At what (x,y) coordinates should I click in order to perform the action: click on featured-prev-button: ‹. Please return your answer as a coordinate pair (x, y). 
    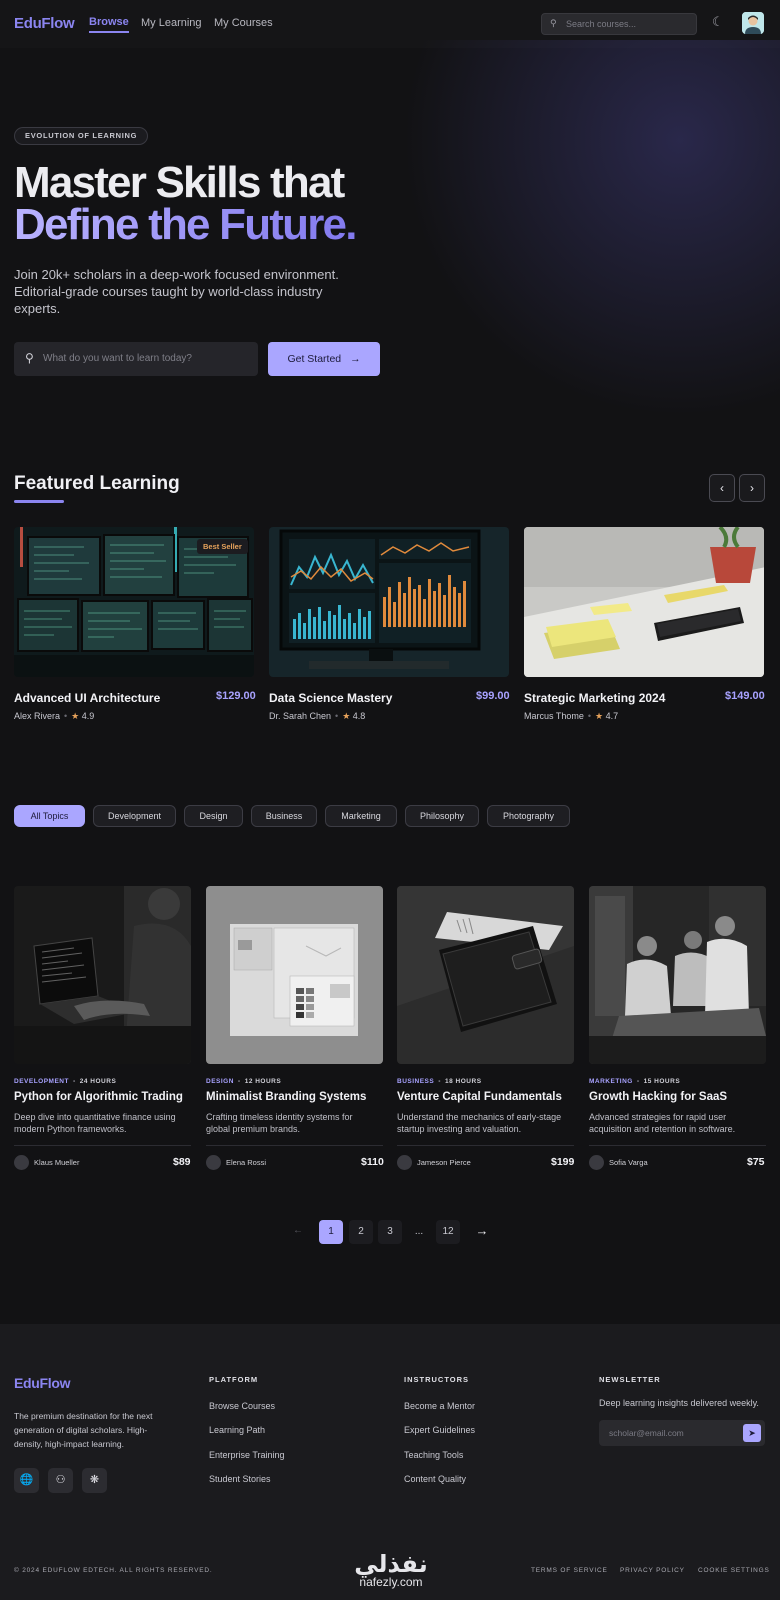
    Looking at the image, I should click on (722, 488).